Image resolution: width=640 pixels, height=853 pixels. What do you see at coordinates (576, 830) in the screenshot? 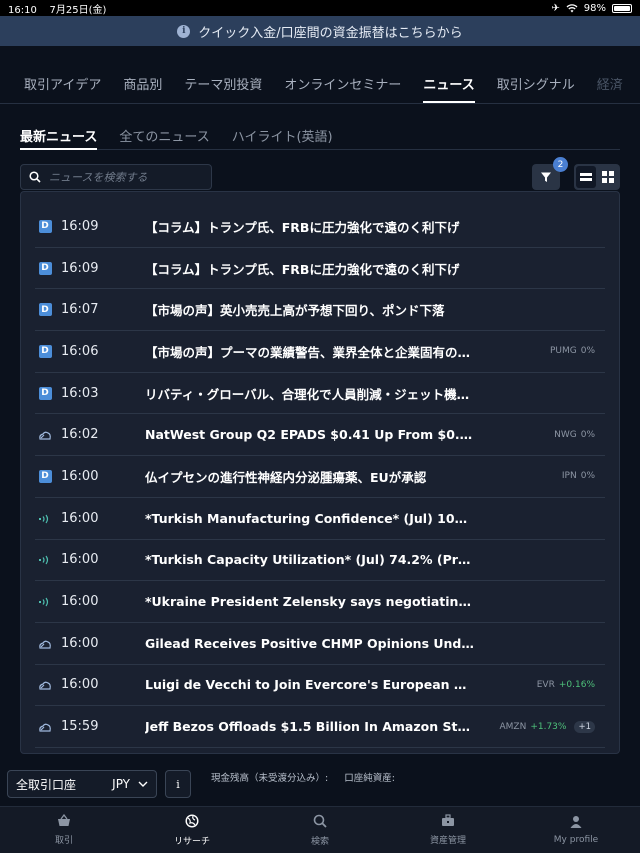
I see `nav-item-4: My profile` at bounding box center [576, 830].